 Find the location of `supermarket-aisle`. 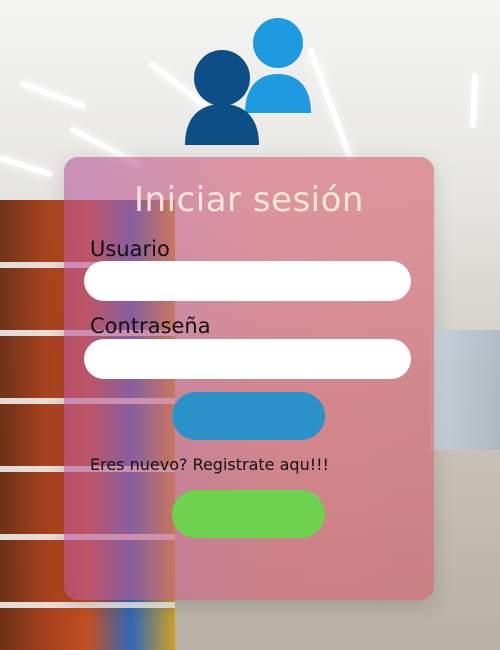

supermarket-aisle is located at coordinates (465, 390).